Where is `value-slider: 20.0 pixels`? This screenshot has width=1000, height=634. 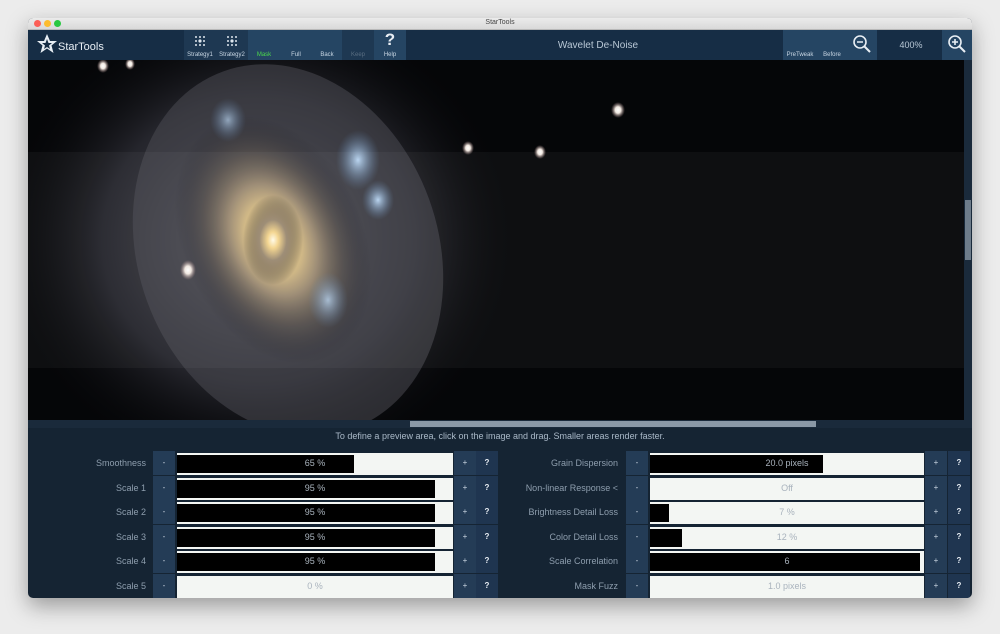 value-slider: 20.0 pixels is located at coordinates (787, 464).